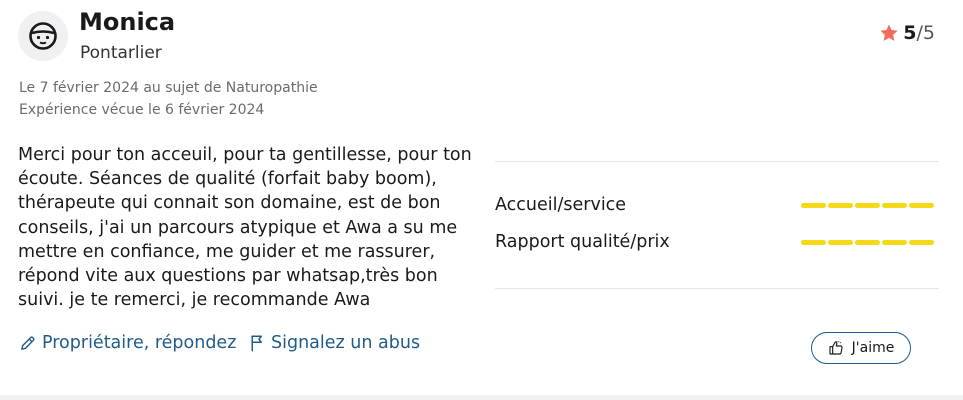  I want to click on like-button: J'aime, so click(861, 348).